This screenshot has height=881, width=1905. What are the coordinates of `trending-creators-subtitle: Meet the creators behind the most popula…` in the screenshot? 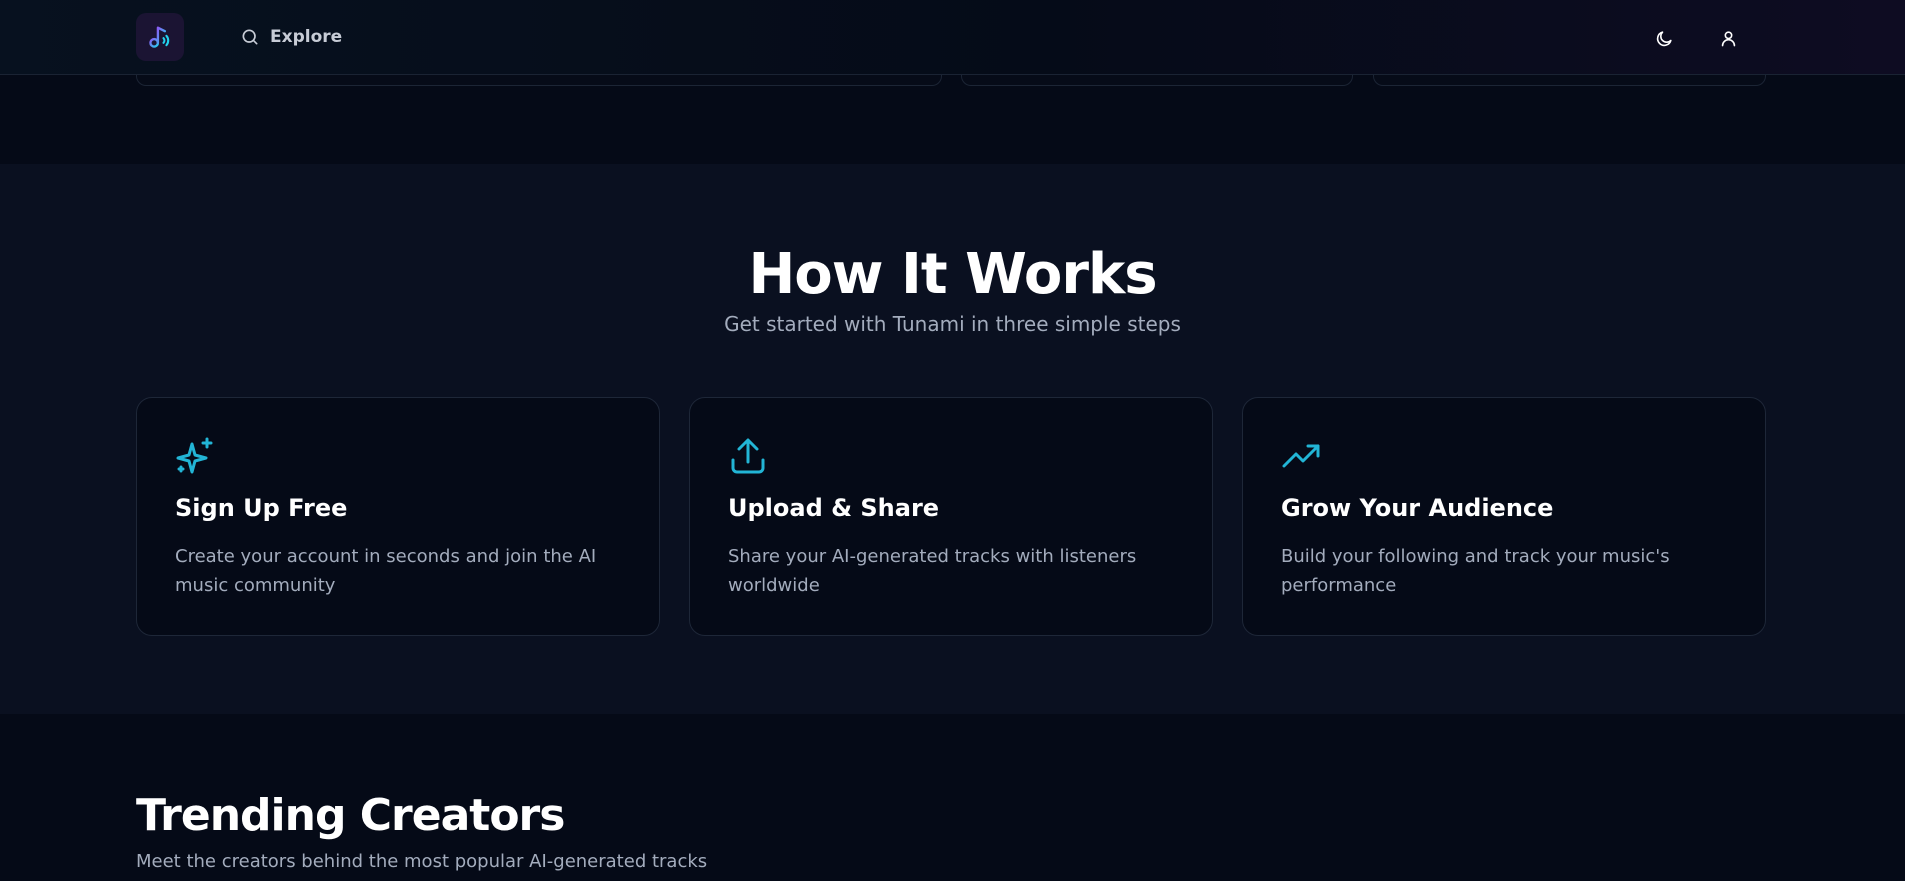 It's located at (422, 861).